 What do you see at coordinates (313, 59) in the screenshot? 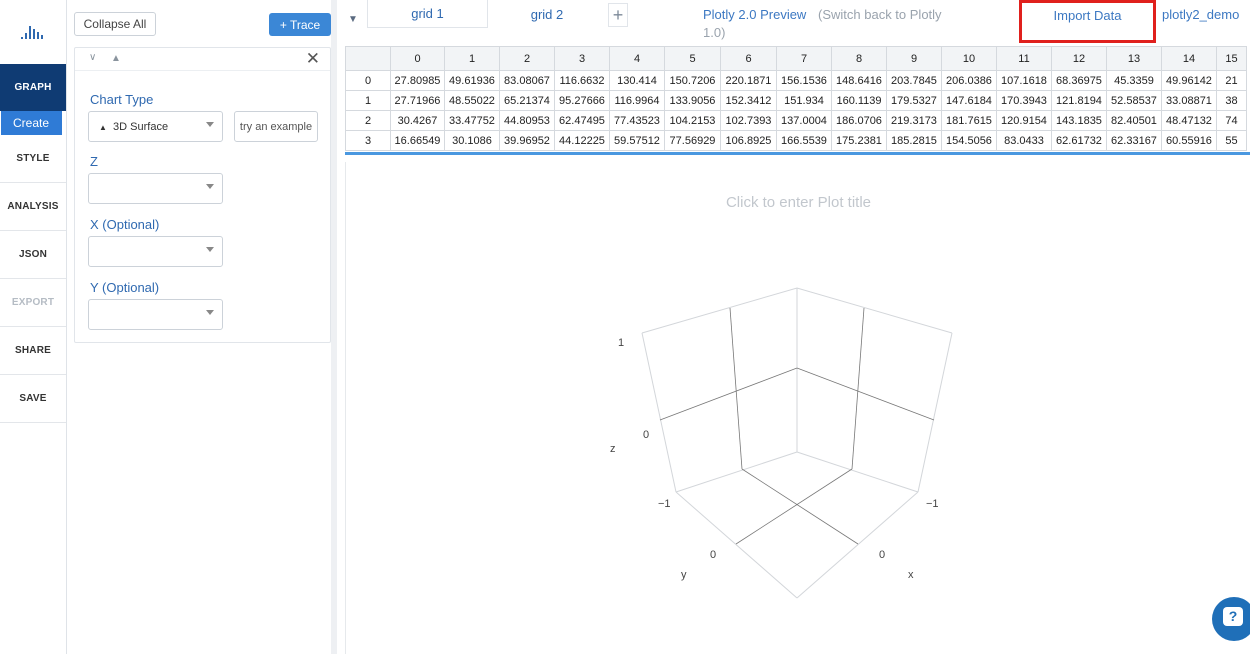
I see `close-icon: ✕` at bounding box center [313, 59].